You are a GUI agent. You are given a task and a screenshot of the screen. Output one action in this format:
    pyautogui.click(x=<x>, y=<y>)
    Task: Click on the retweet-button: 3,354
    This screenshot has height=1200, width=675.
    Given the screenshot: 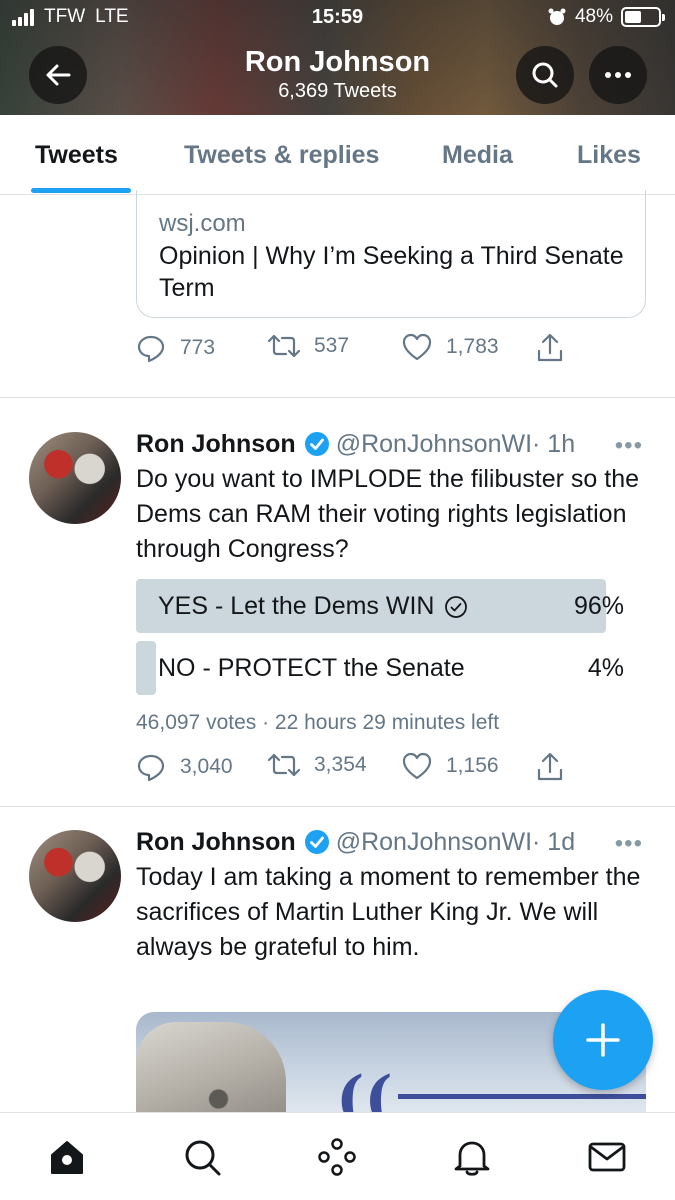 What is the action you would take?
    pyautogui.click(x=317, y=765)
    